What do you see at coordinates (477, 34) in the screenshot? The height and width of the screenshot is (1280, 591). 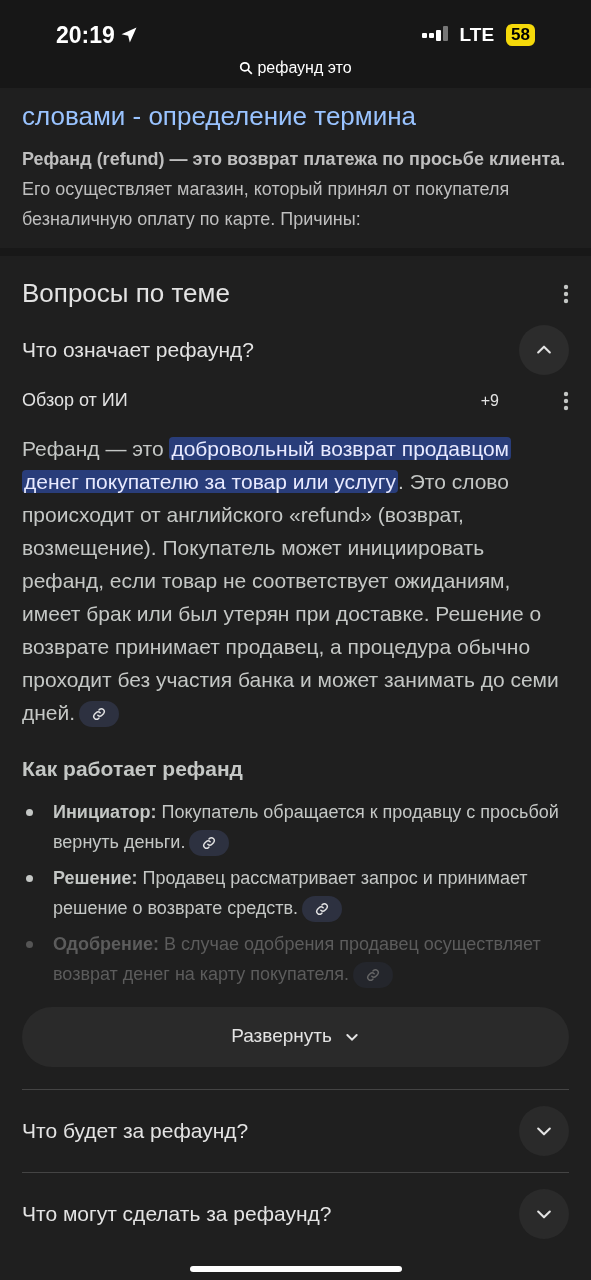 I see `network-type: LTE` at bounding box center [477, 34].